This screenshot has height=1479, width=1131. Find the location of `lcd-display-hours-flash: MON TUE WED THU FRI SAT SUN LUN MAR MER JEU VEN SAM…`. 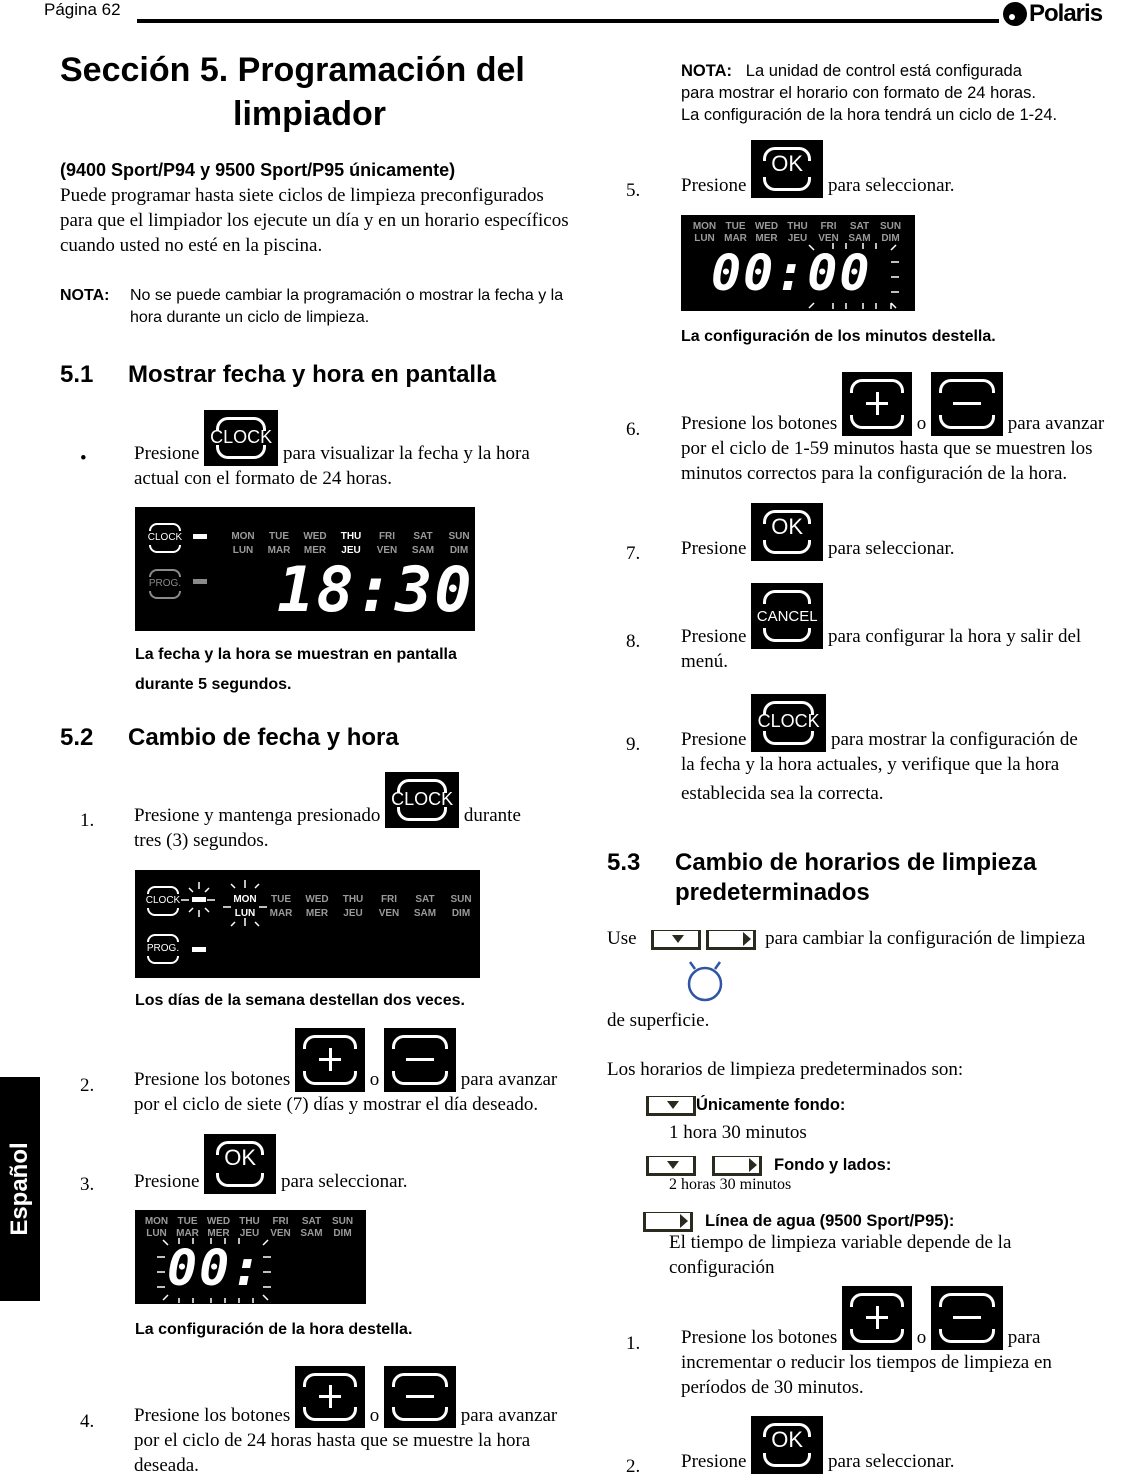

lcd-display-hours-flash: MON TUE WED THU FRI SAT SUN LUN MAR MER JEU VEN SAM… is located at coordinates (250, 1257).